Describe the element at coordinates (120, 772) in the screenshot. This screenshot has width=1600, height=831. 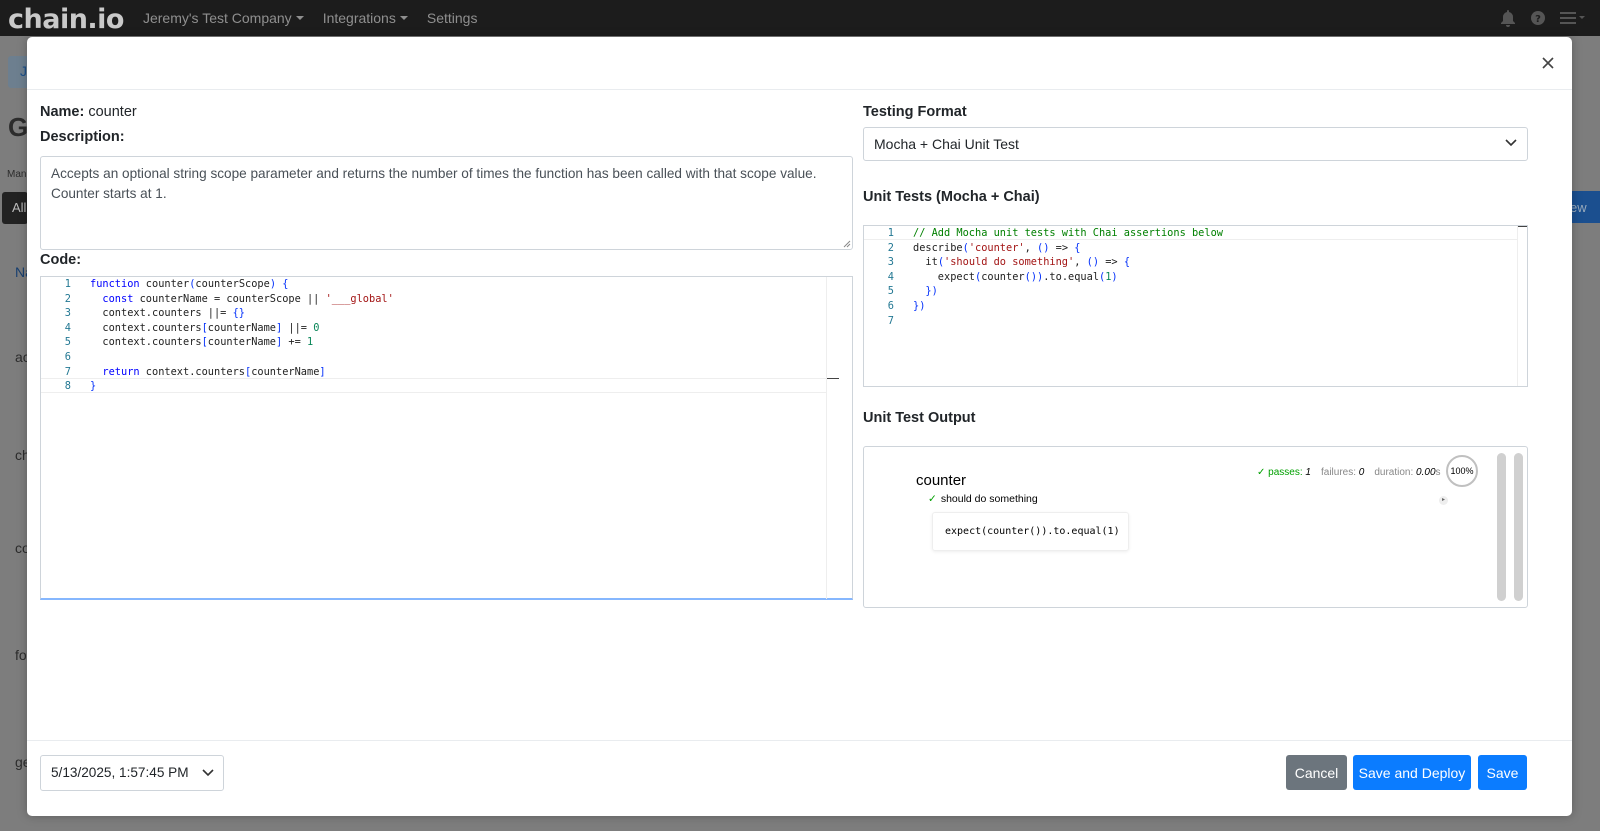
I see `version-date: 5/13/2025, 1:57:45 PM` at that location.